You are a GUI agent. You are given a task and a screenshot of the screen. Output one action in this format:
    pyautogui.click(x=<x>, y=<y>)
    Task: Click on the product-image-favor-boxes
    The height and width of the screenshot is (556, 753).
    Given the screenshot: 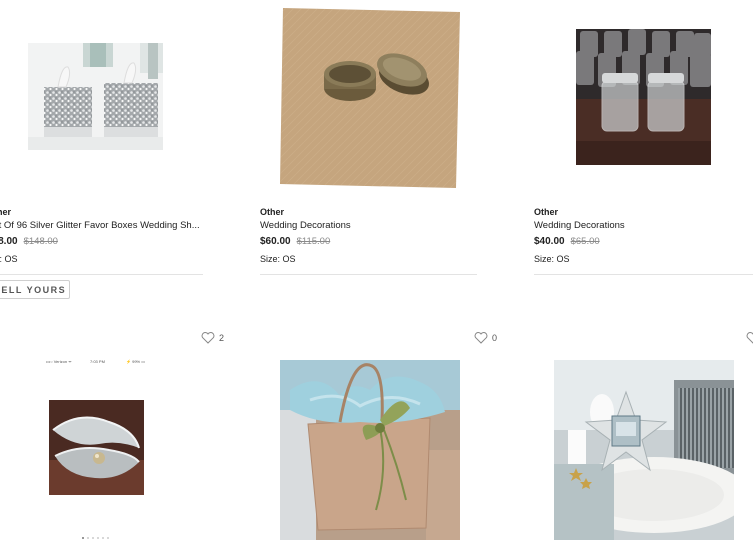 What is the action you would take?
    pyautogui.click(x=95, y=96)
    